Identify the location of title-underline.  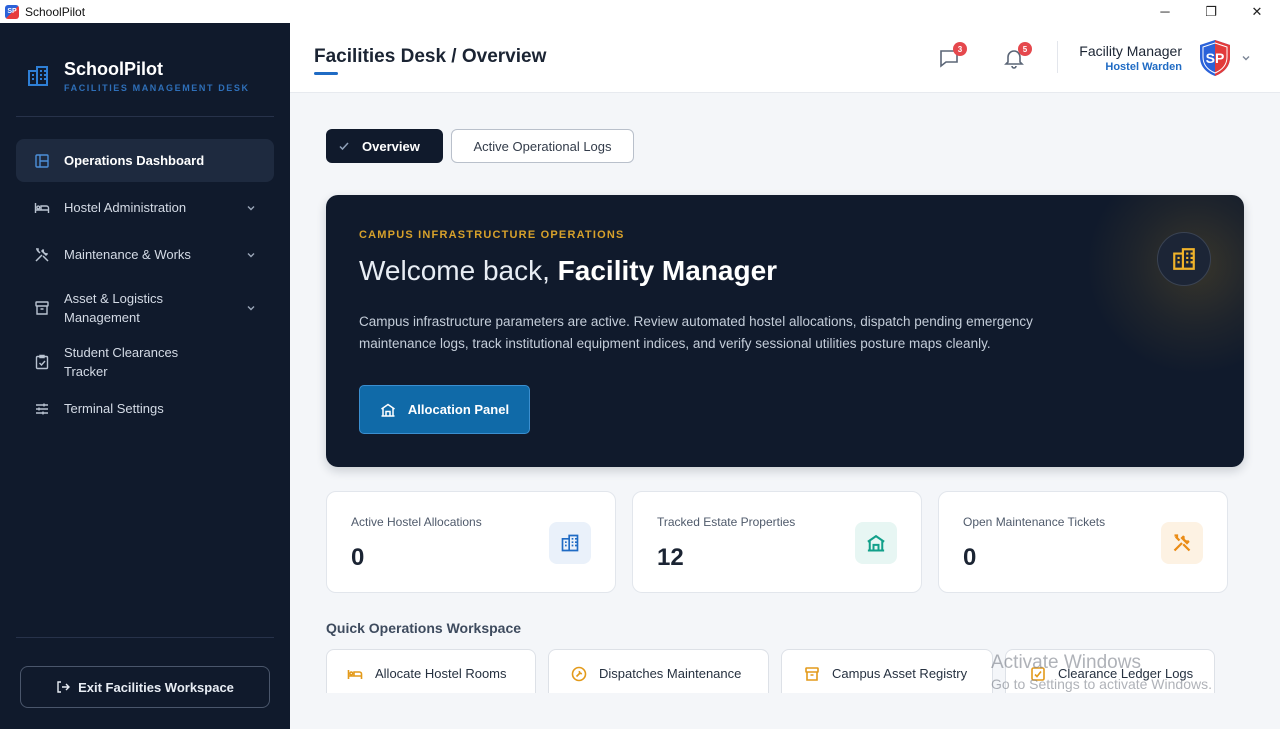
(326, 73).